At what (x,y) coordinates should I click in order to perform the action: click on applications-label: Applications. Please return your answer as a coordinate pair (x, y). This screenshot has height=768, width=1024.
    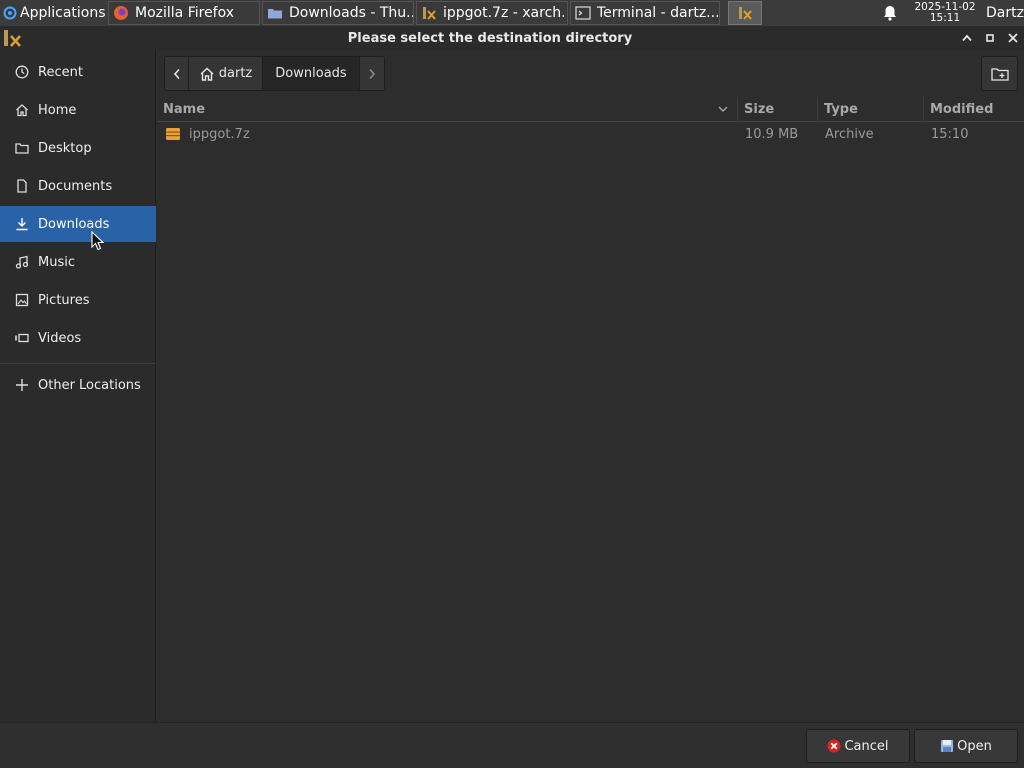
    Looking at the image, I should click on (63, 13).